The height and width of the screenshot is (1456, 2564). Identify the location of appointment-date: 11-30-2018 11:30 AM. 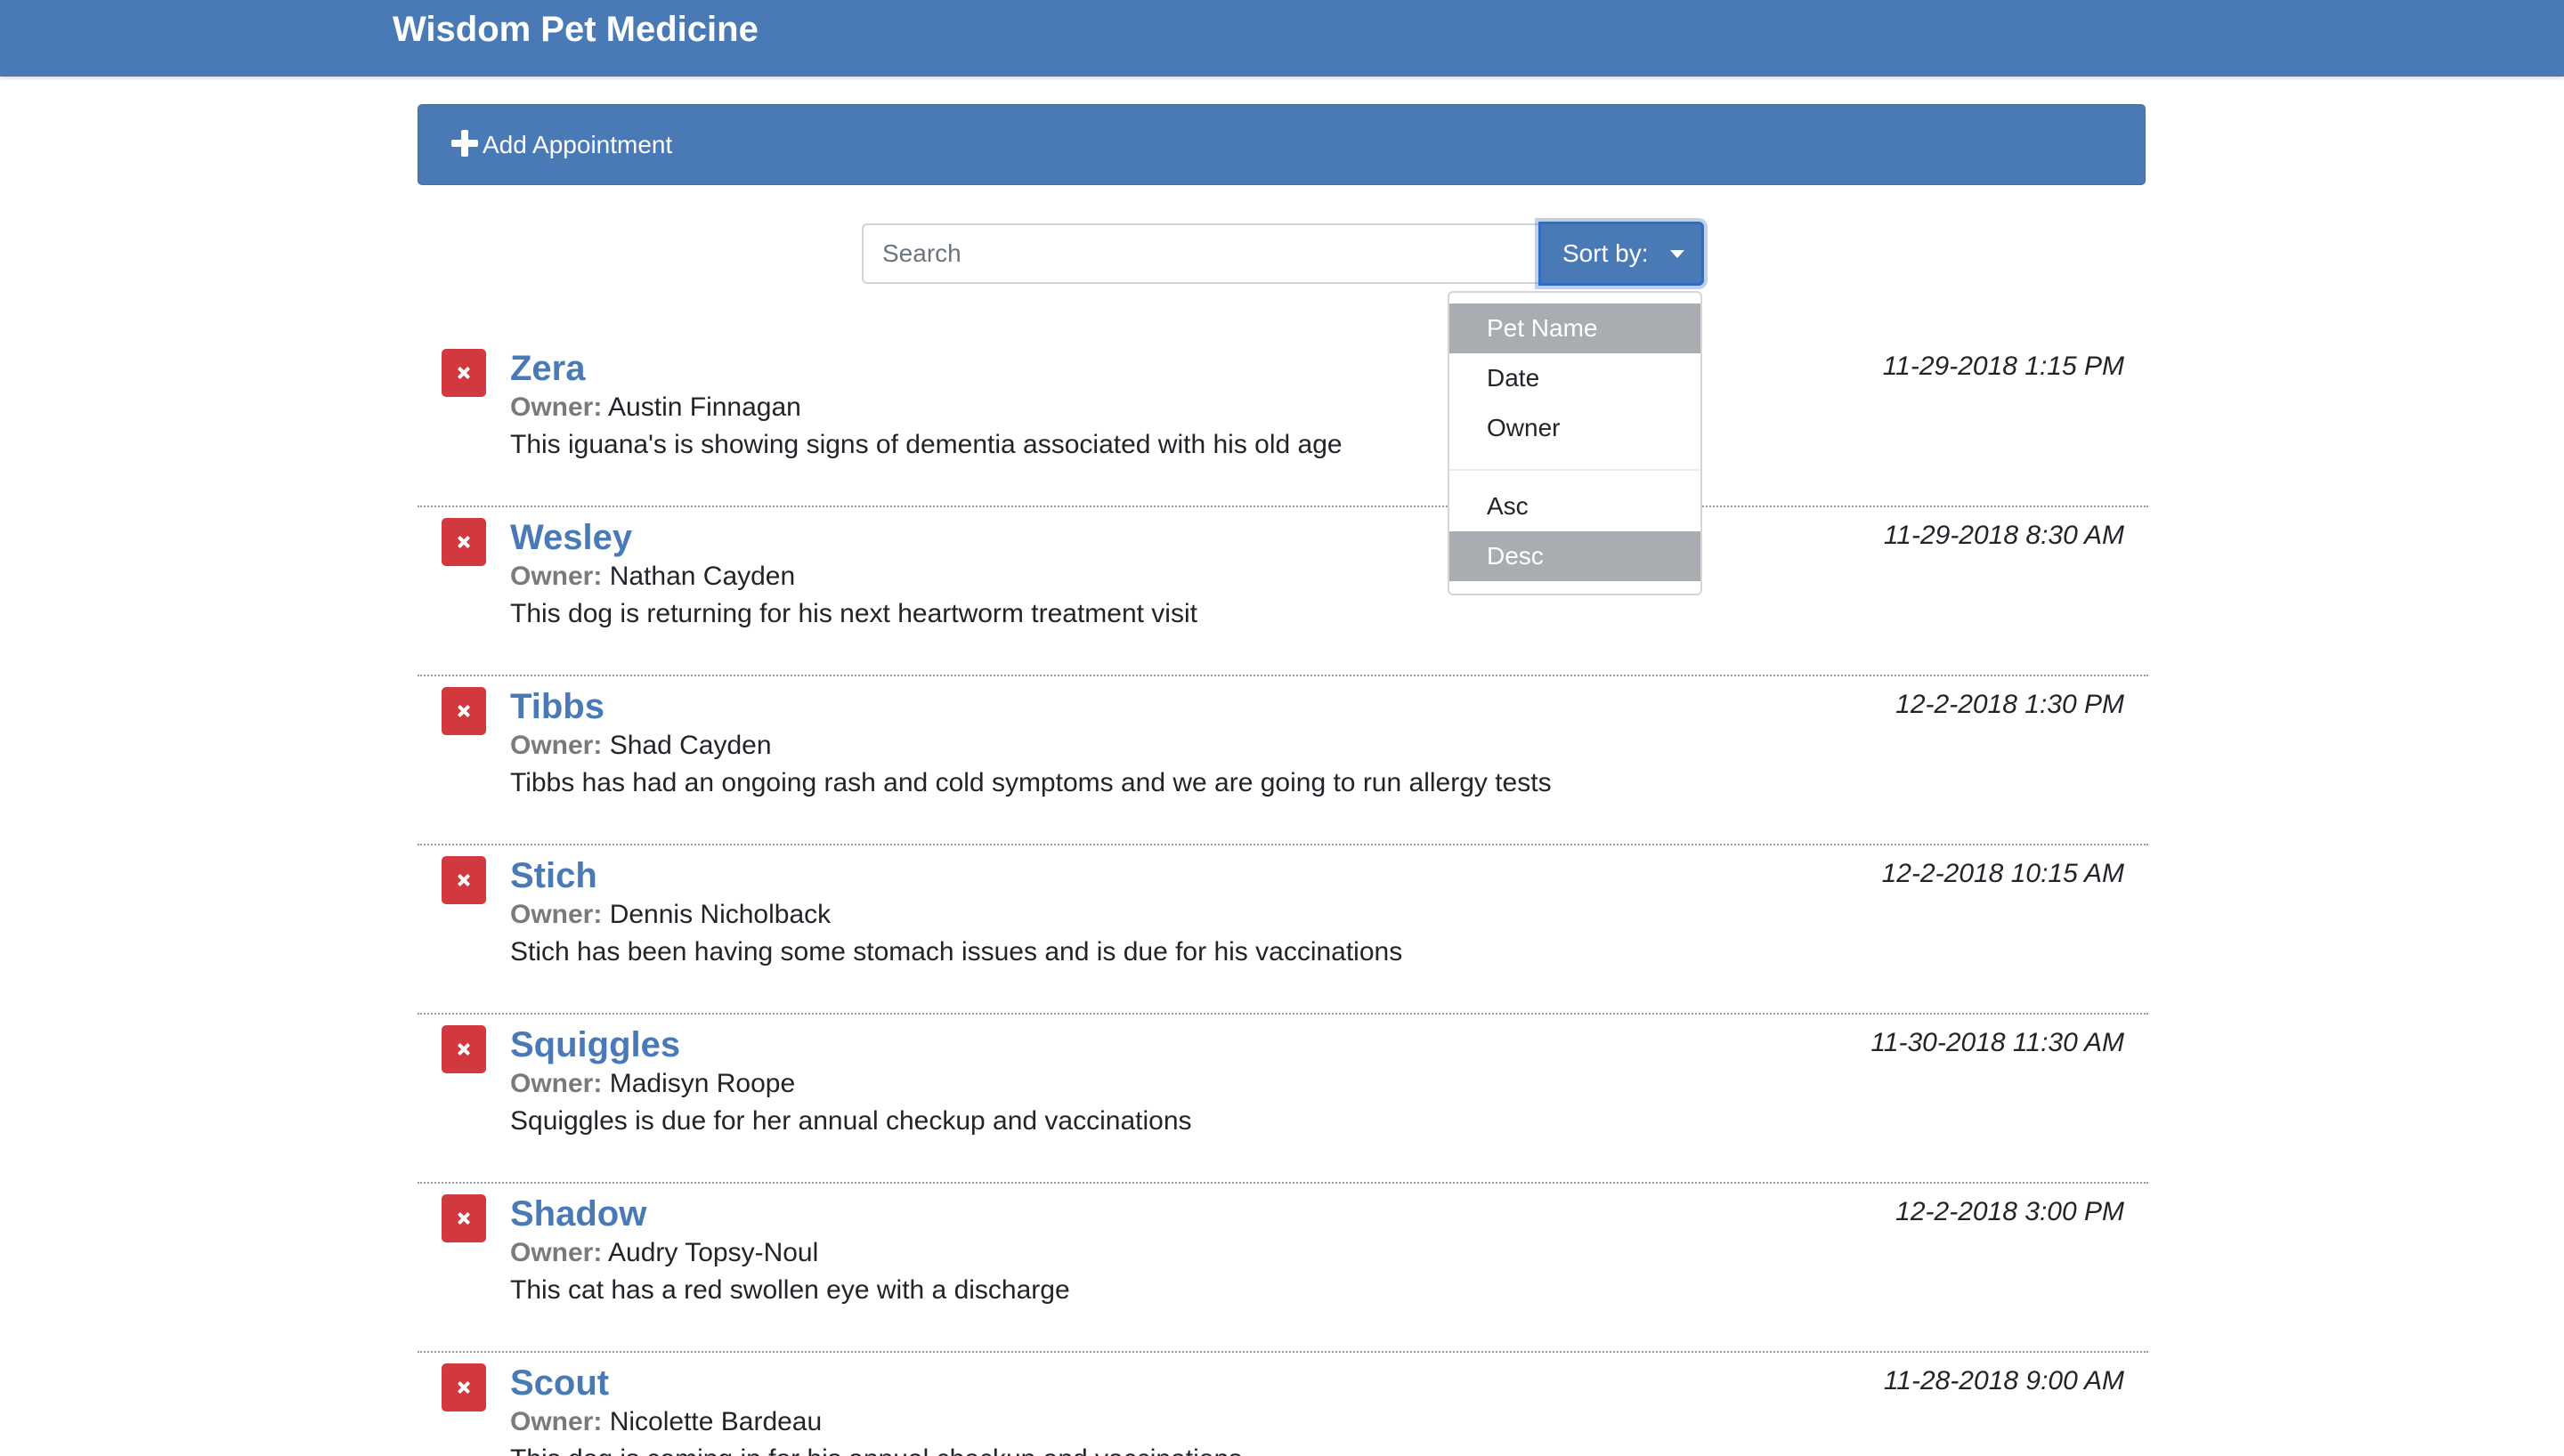
(1997, 1042).